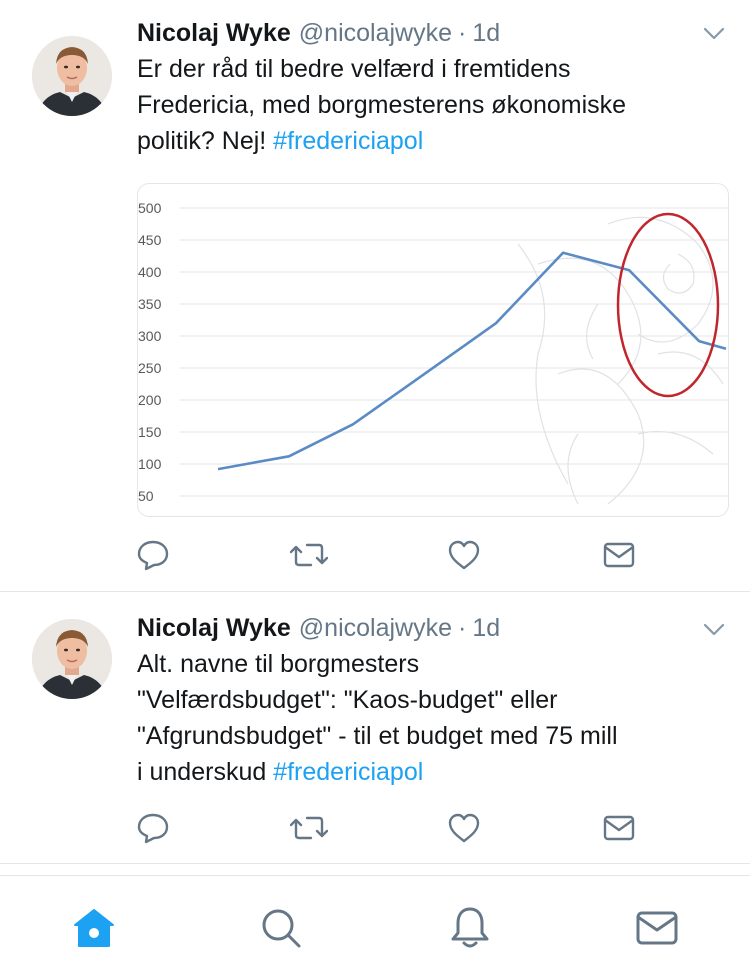 The image size is (750, 975). What do you see at coordinates (150, 464) in the screenshot?
I see `y-tick-label: 100` at bounding box center [150, 464].